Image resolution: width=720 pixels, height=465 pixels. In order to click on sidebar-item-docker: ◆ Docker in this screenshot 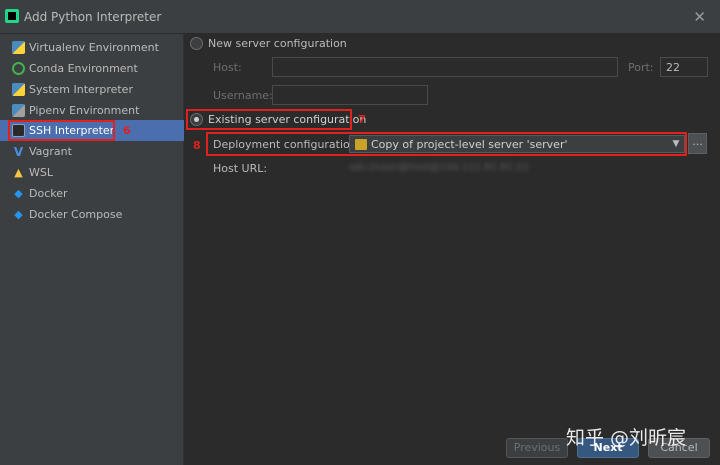, I will do `click(92, 193)`.